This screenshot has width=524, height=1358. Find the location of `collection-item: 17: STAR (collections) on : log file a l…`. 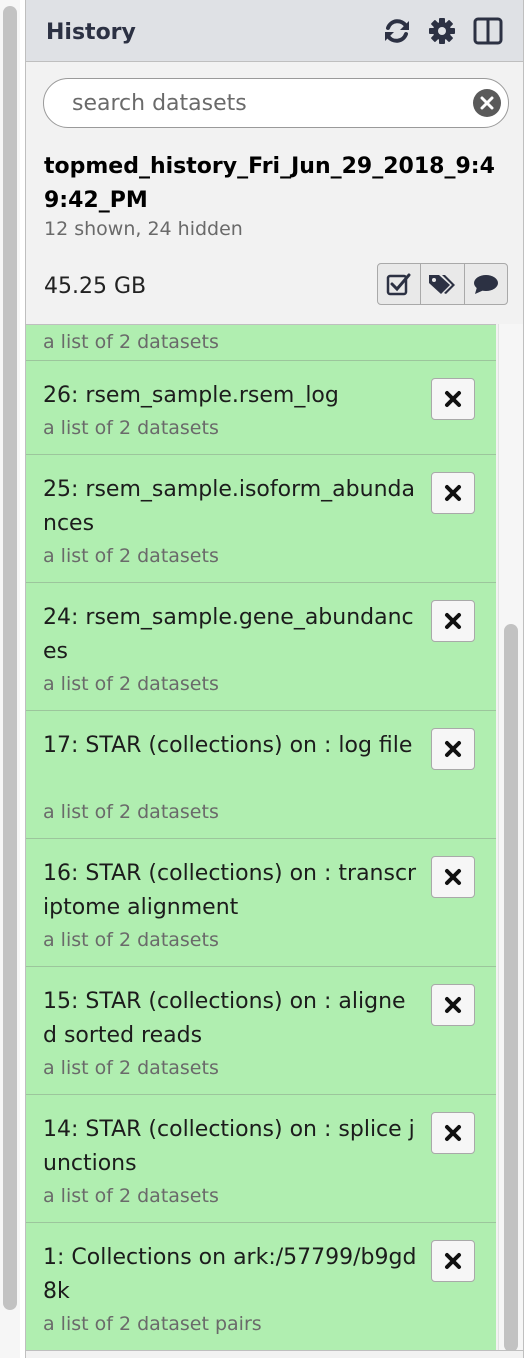

collection-item: 17: STAR (collections) on : log file a l… is located at coordinates (261, 775).